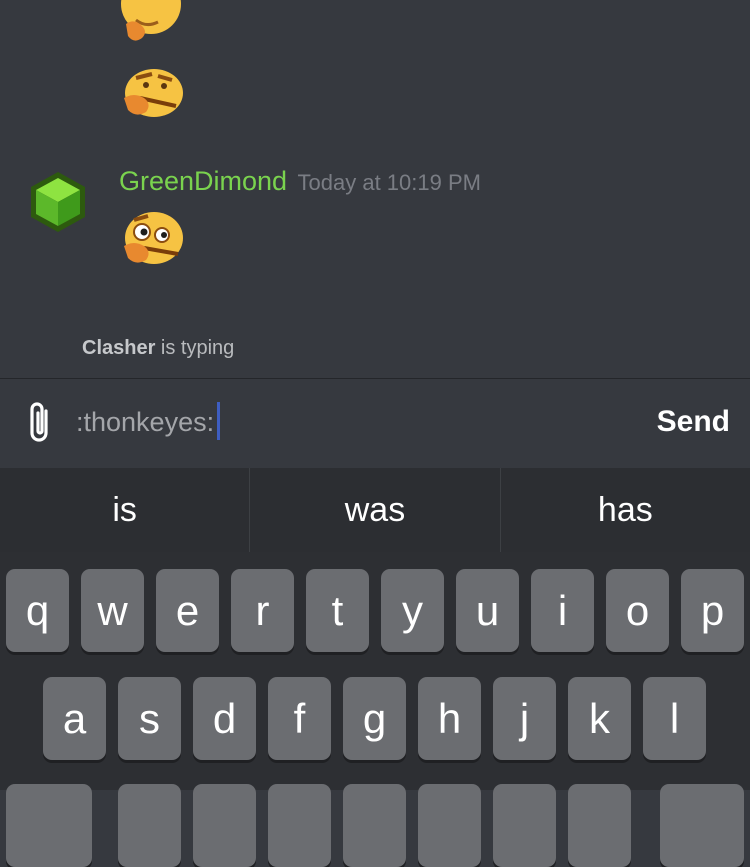 The height and width of the screenshot is (867, 750). Describe the element at coordinates (125, 510) in the screenshot. I see `suggestion-1: is` at that location.